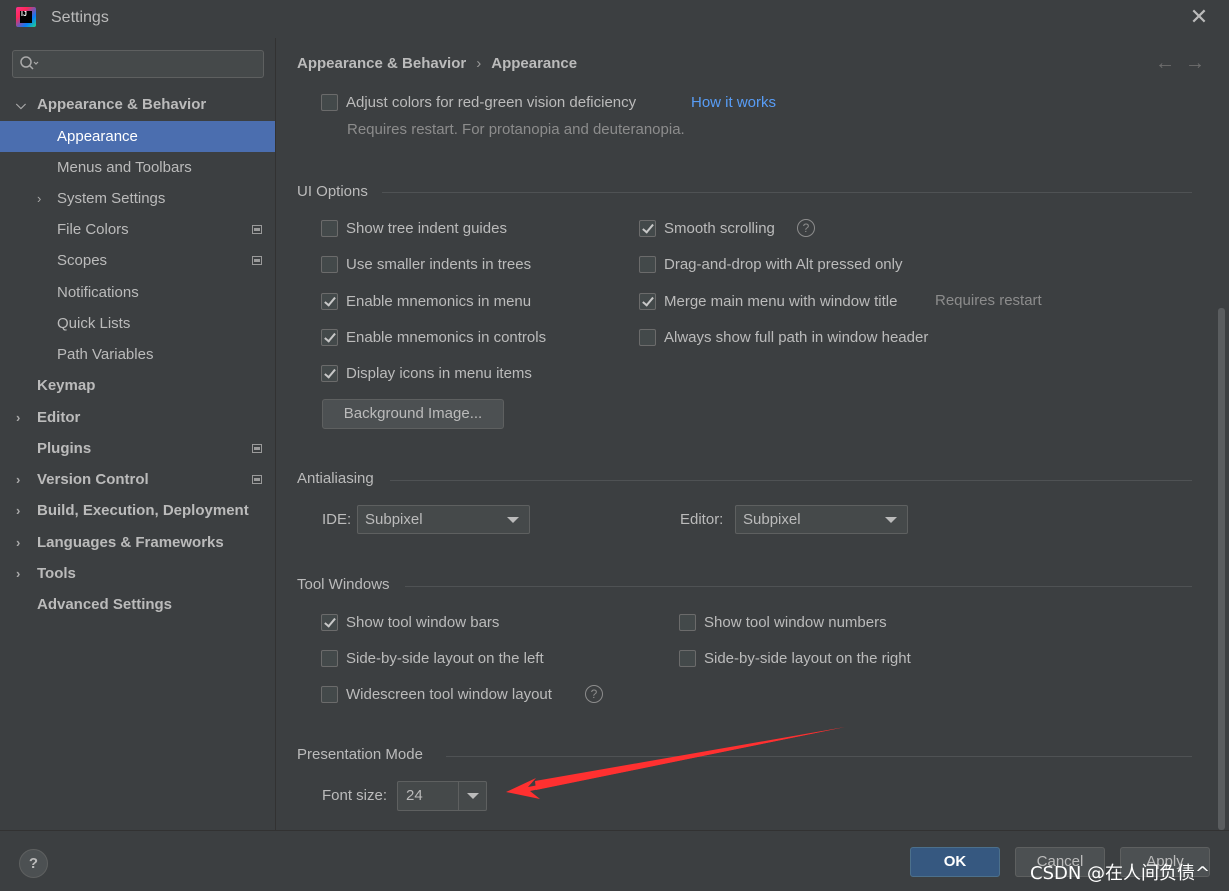 Image resolution: width=1229 pixels, height=891 pixels. Describe the element at coordinates (137, 229) in the screenshot. I see `sidebar-item-file-colors: File Colors` at that location.